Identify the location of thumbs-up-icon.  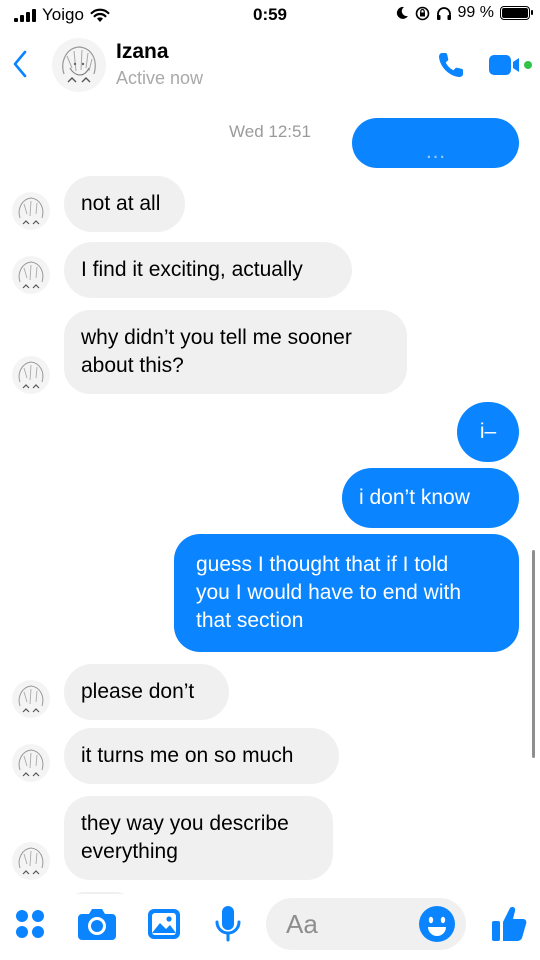
(509, 924).